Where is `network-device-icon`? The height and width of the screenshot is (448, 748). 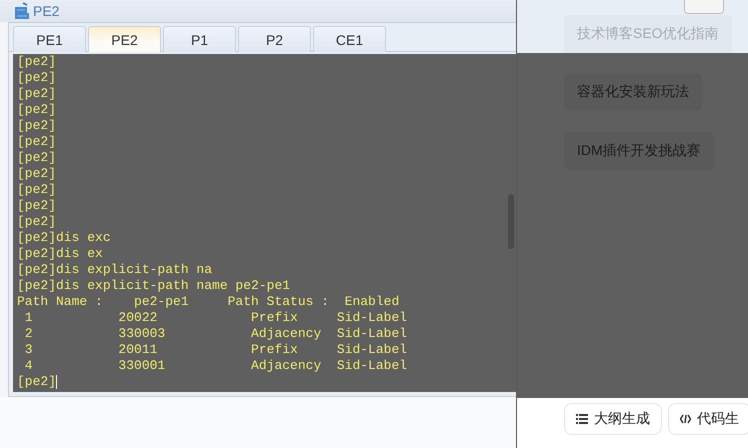
network-device-icon is located at coordinates (22, 11).